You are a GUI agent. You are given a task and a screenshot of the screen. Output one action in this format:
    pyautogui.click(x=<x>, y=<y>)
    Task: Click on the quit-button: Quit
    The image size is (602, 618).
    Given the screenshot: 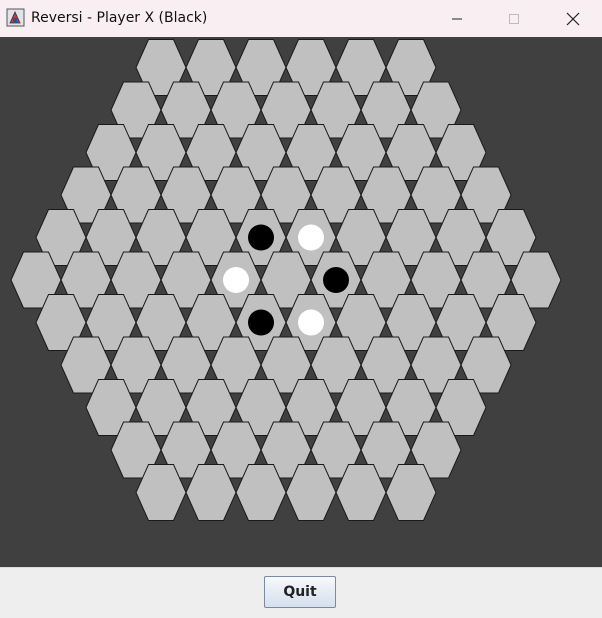 What is the action you would take?
    pyautogui.click(x=300, y=592)
    